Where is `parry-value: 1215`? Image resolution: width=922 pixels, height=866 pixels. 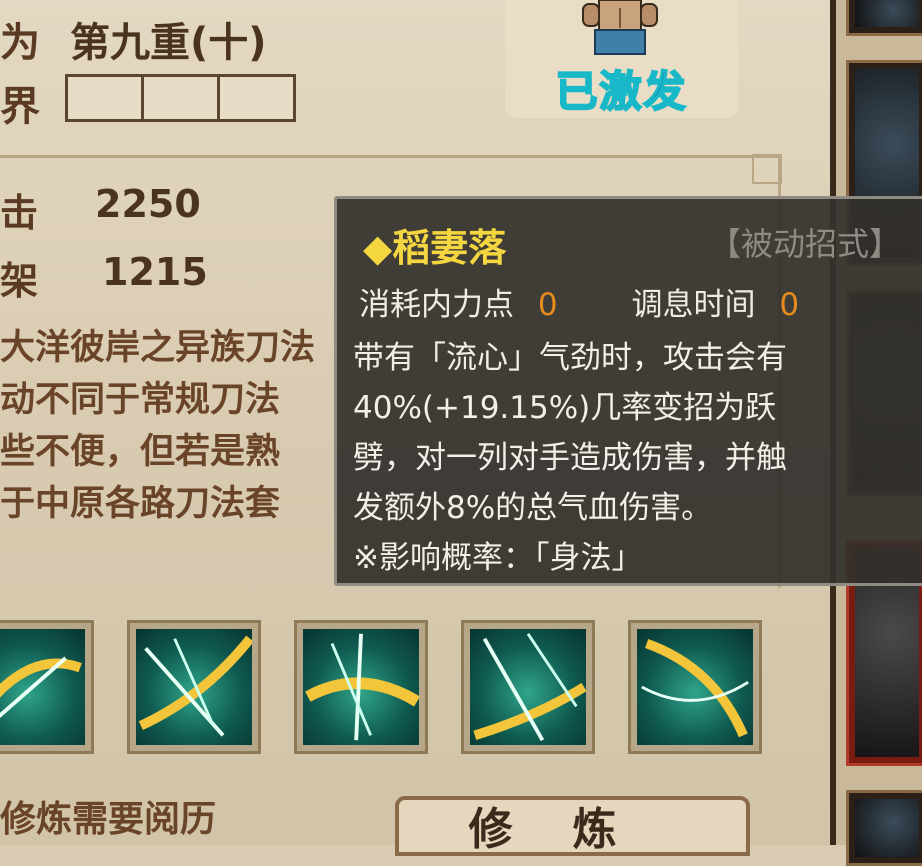
parry-value: 1215 is located at coordinates (155, 272).